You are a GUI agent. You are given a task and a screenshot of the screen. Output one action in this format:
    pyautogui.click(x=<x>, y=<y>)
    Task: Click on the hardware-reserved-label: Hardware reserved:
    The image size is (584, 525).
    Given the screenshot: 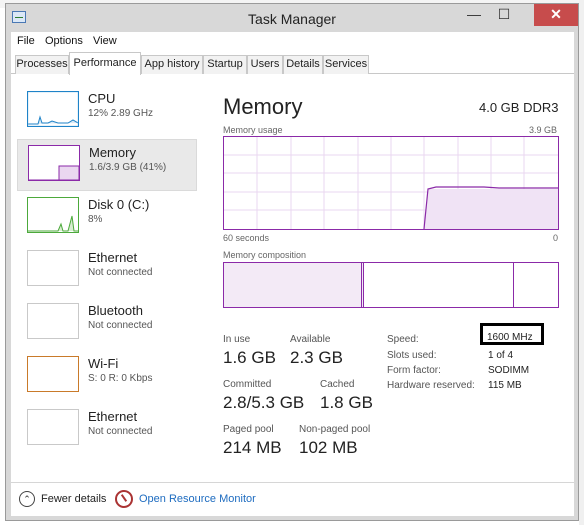 What is the action you would take?
    pyautogui.click(x=431, y=385)
    